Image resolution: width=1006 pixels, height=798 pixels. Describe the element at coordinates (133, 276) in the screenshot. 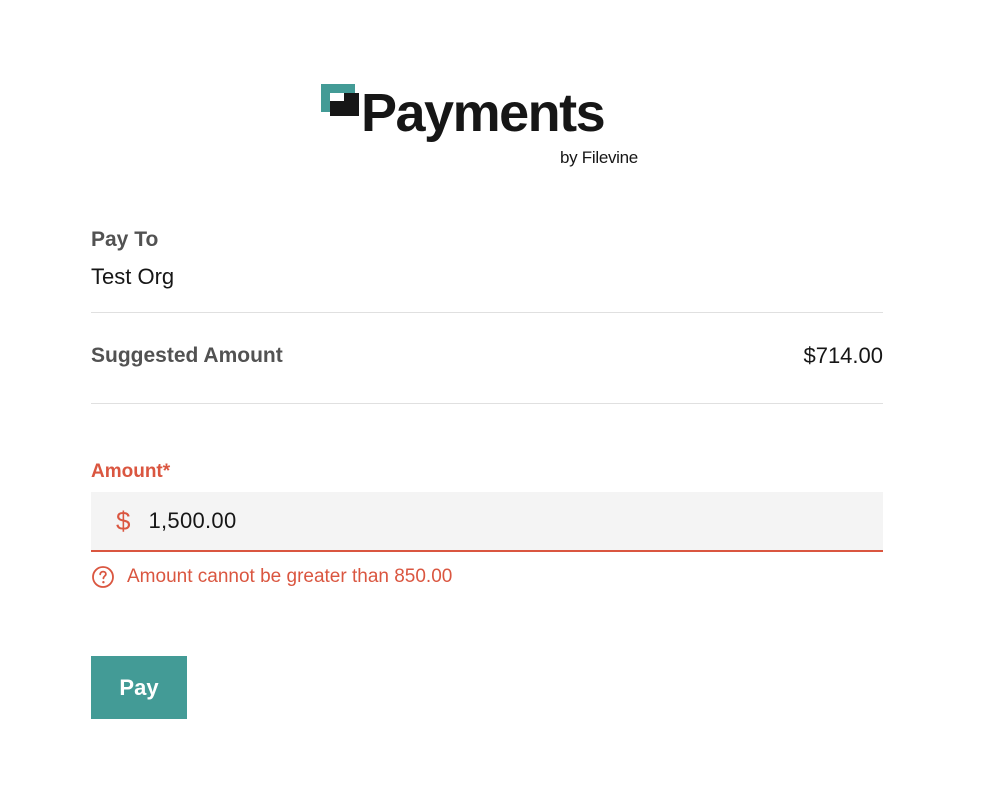

I see `pay-to-value: Test Org` at that location.